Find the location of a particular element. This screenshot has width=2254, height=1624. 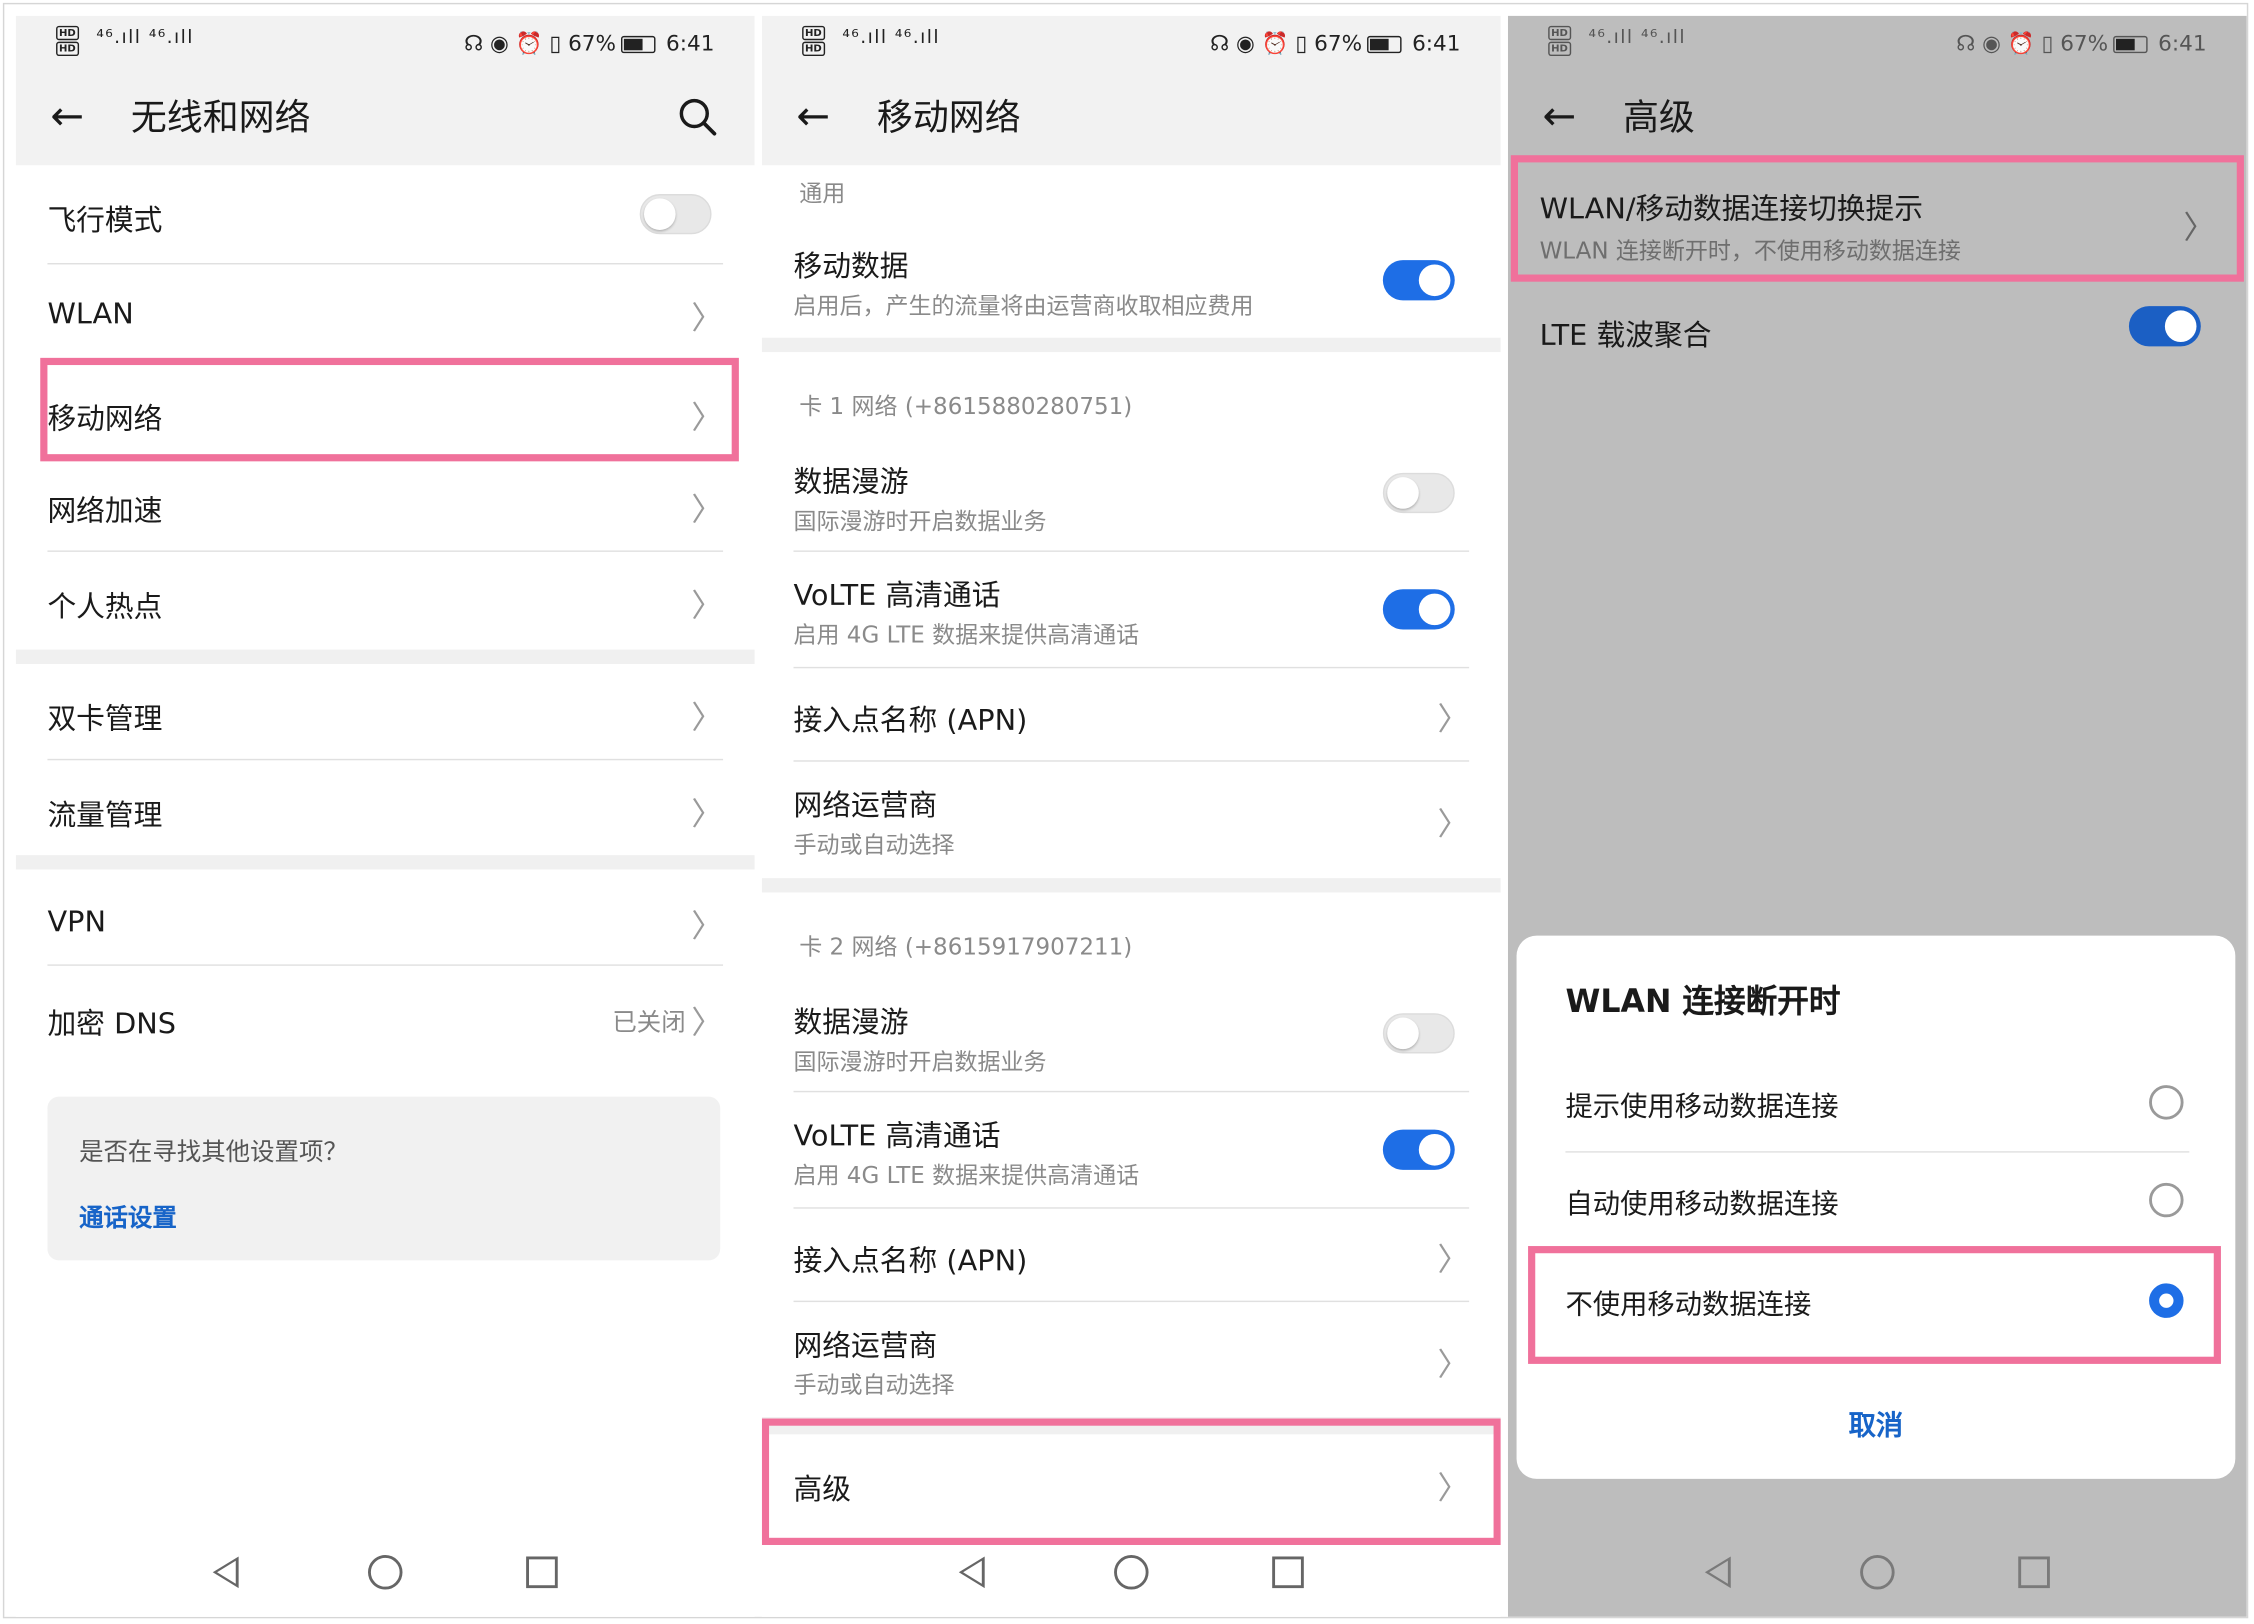

wlan-switch-prompt-item: WLAN/移动数据连接切换提示 WLAN 连接断开时，不使用移动数据连接 〉 is located at coordinates (1877, 222).